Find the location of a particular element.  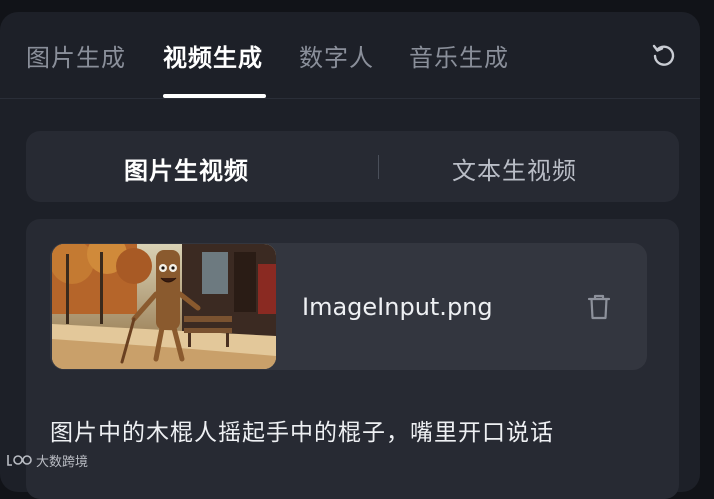

tab-image-generation: 图片生成 is located at coordinates (76, 55).